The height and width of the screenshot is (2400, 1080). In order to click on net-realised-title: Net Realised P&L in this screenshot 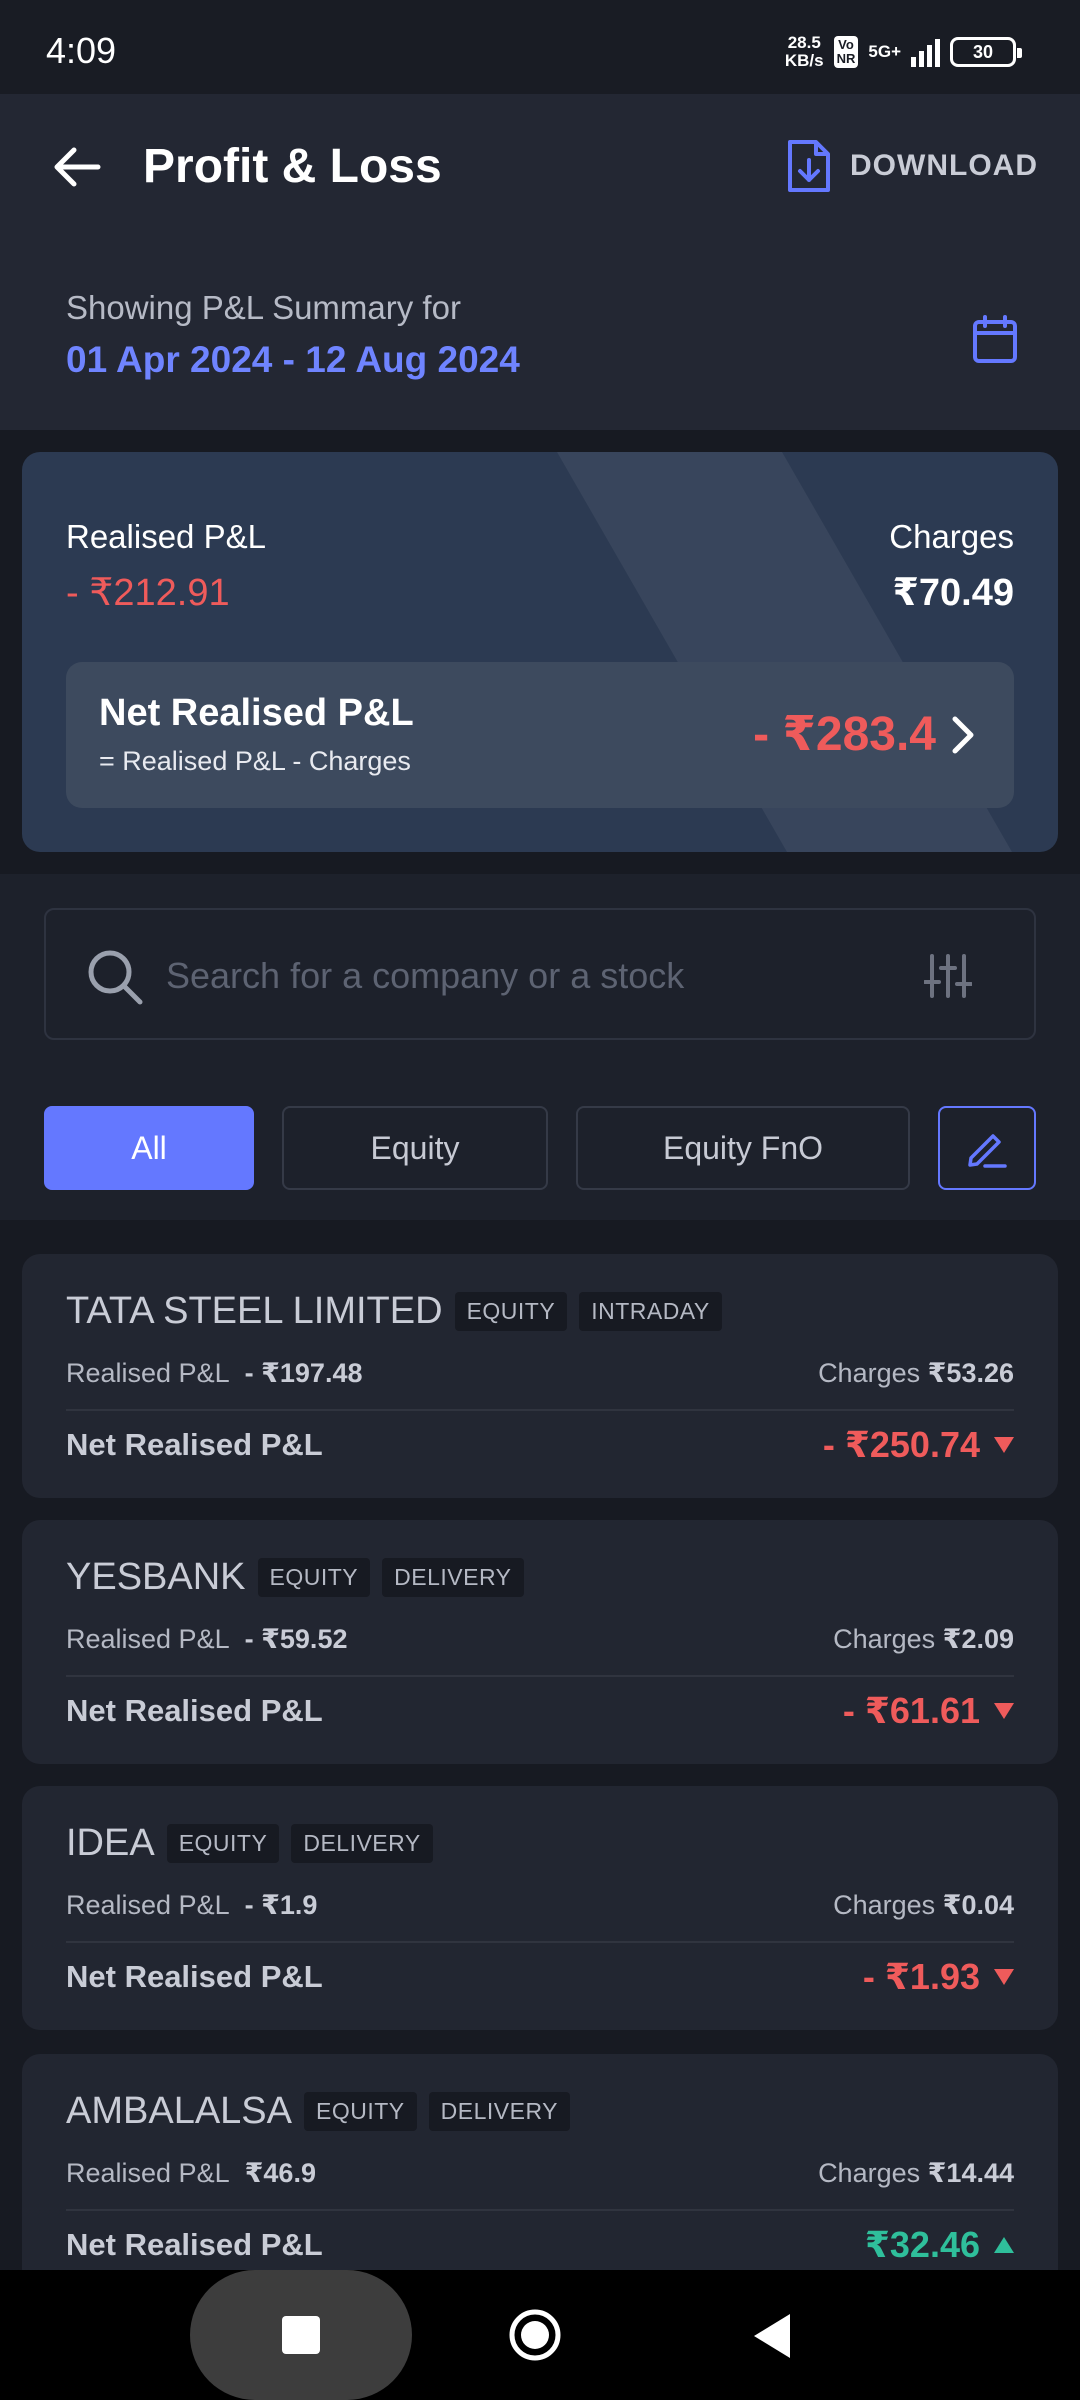, I will do `click(256, 713)`.